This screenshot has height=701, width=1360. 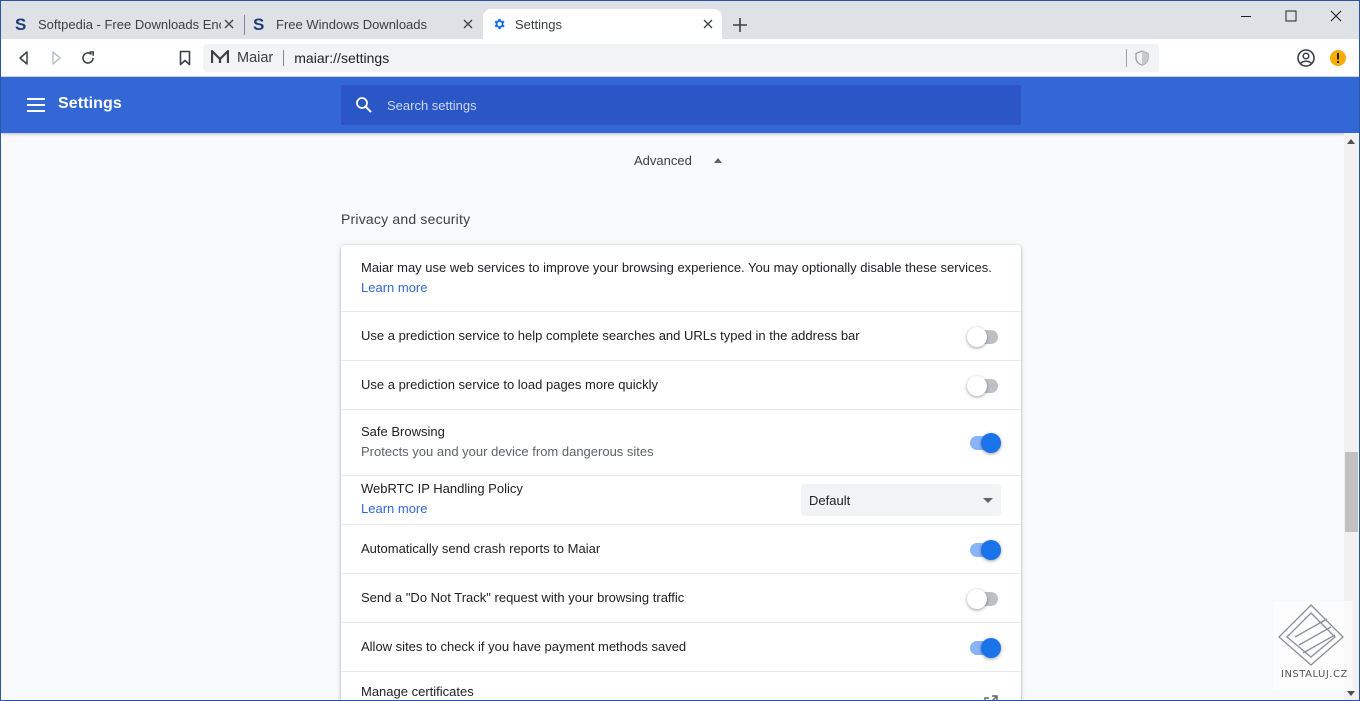 What do you see at coordinates (499, 24) in the screenshot?
I see `gear-icon` at bounding box center [499, 24].